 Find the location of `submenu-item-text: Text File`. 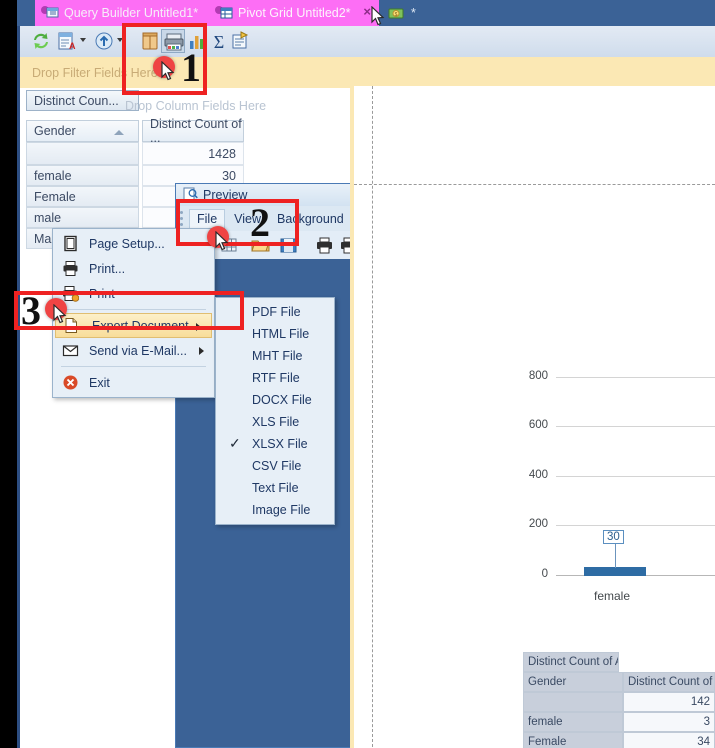

submenu-item-text: Text File is located at coordinates (275, 488).